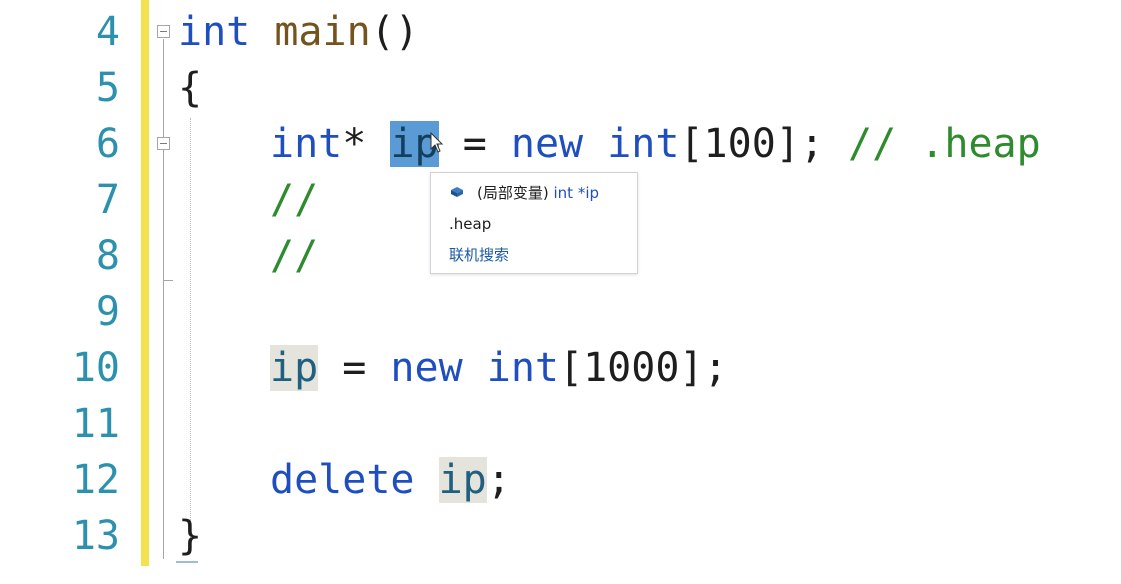 Image resolution: width=1121 pixels, height=584 pixels. I want to click on code-line-7: //, so click(294, 200).